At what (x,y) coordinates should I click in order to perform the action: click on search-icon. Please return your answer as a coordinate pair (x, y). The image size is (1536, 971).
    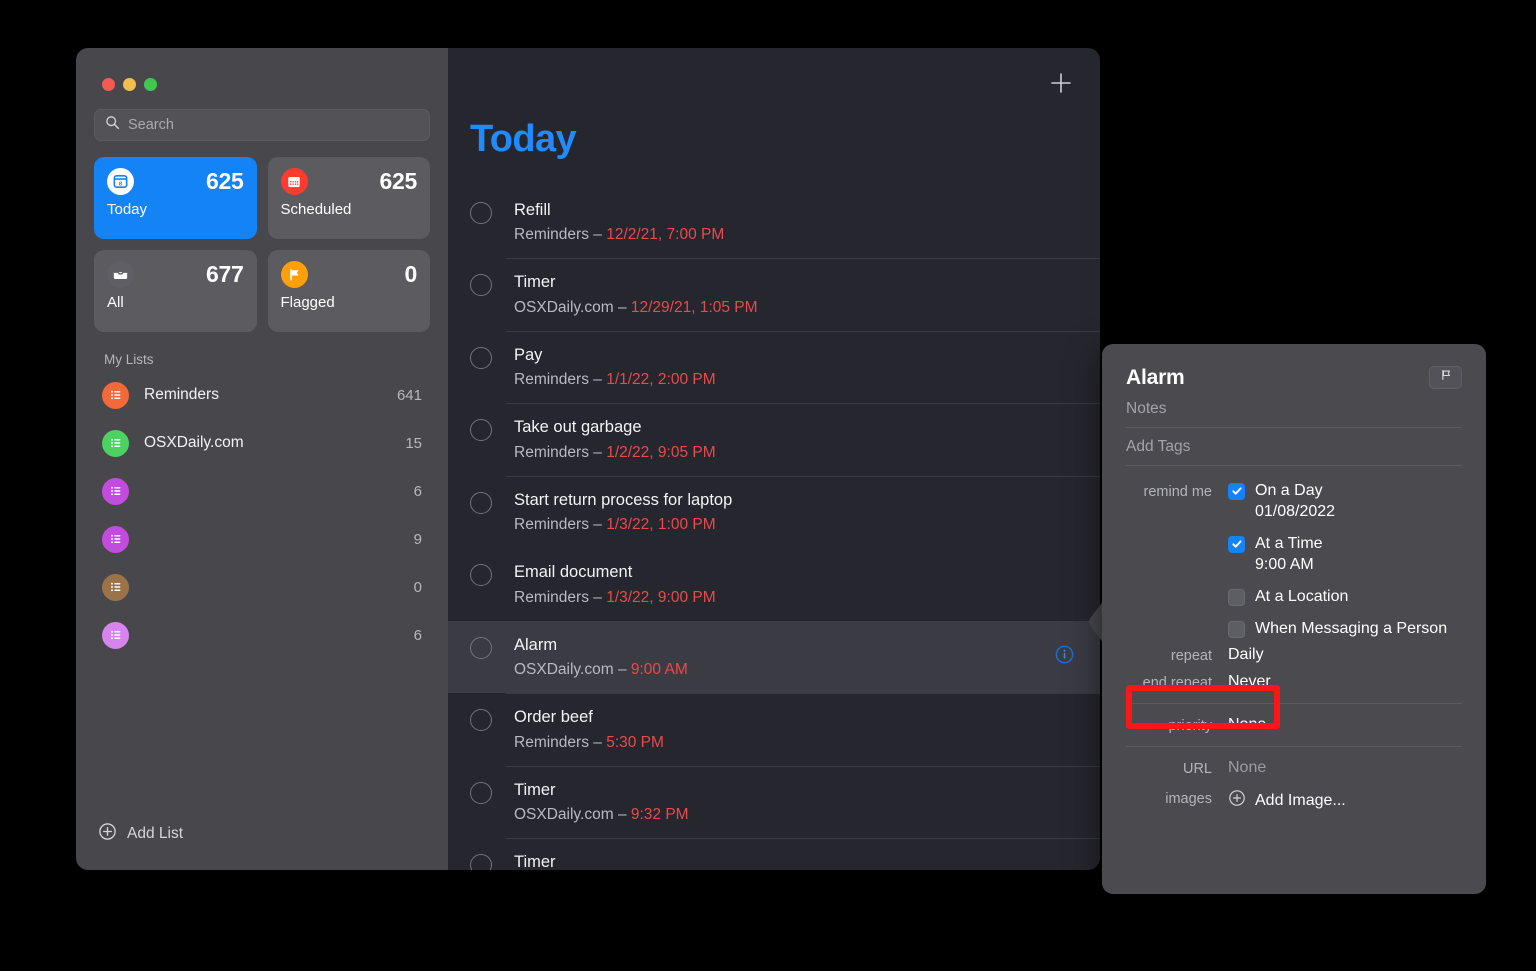
    Looking at the image, I should click on (112, 125).